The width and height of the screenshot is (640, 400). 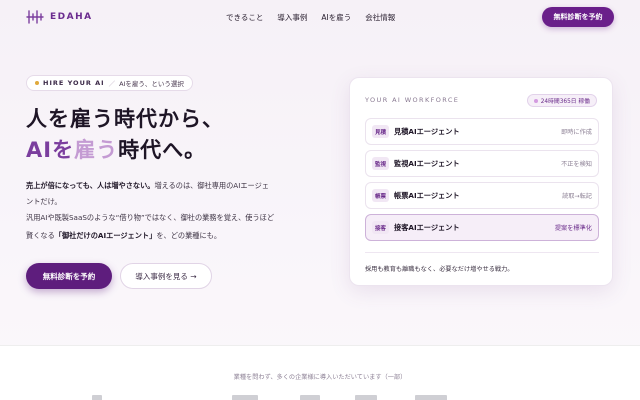 I want to click on headline-line-2: AIを雇う時代へ。, so click(x=116, y=149).